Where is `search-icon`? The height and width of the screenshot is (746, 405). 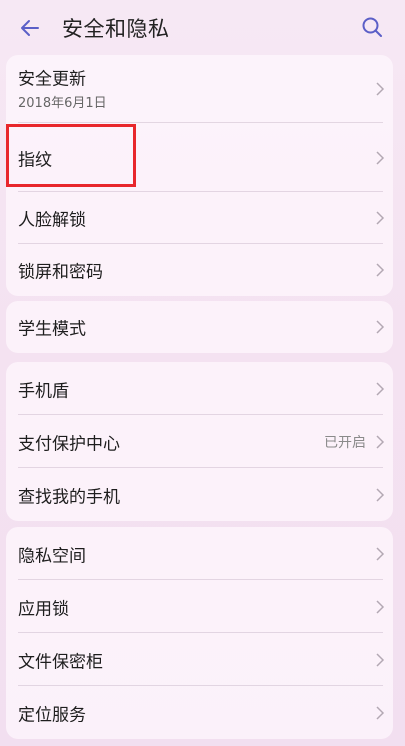
search-icon is located at coordinates (372, 27).